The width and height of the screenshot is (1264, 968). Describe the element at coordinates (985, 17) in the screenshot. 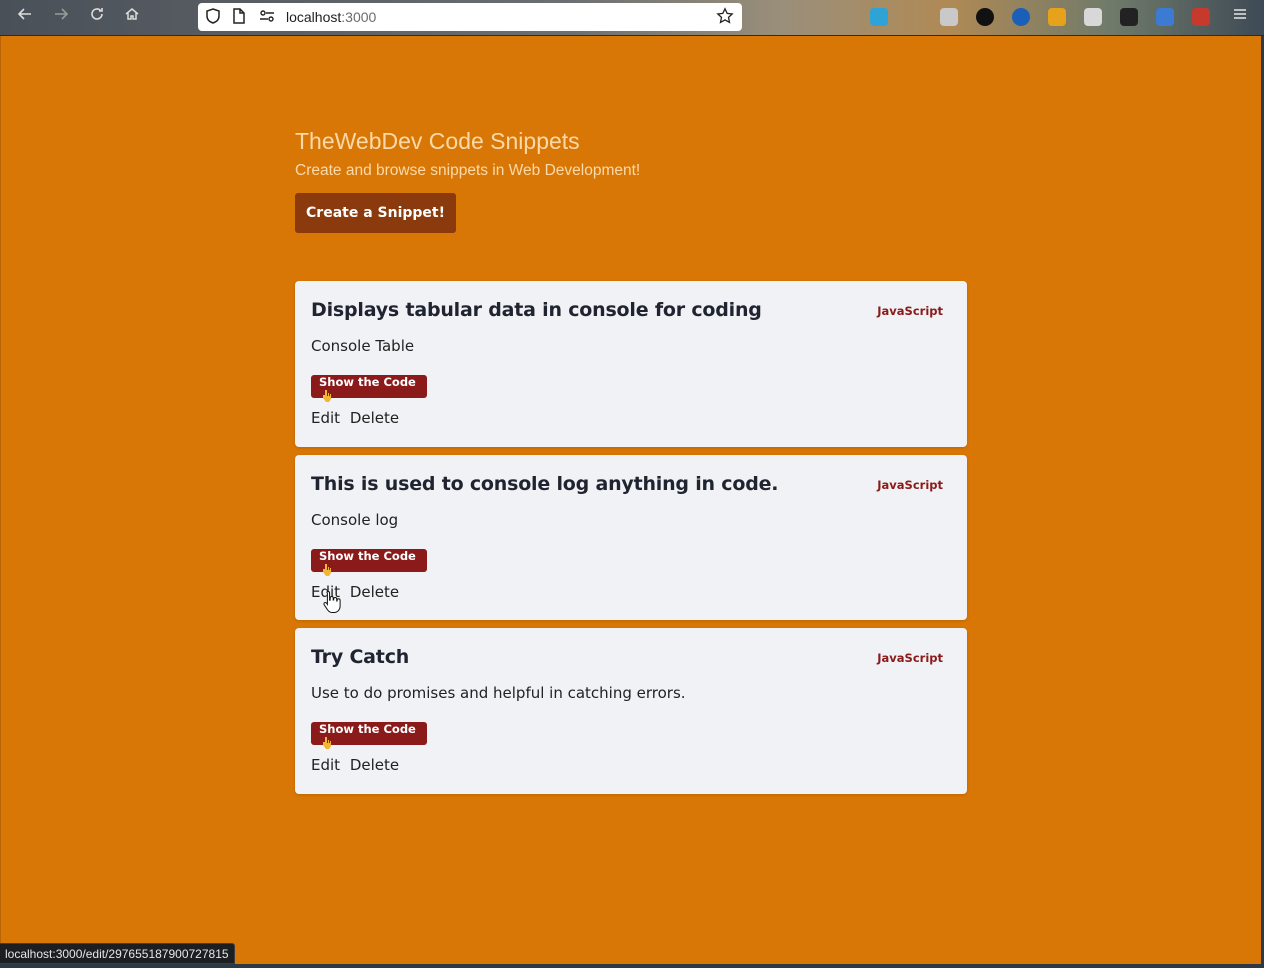

I see `twd-extension-icon` at that location.